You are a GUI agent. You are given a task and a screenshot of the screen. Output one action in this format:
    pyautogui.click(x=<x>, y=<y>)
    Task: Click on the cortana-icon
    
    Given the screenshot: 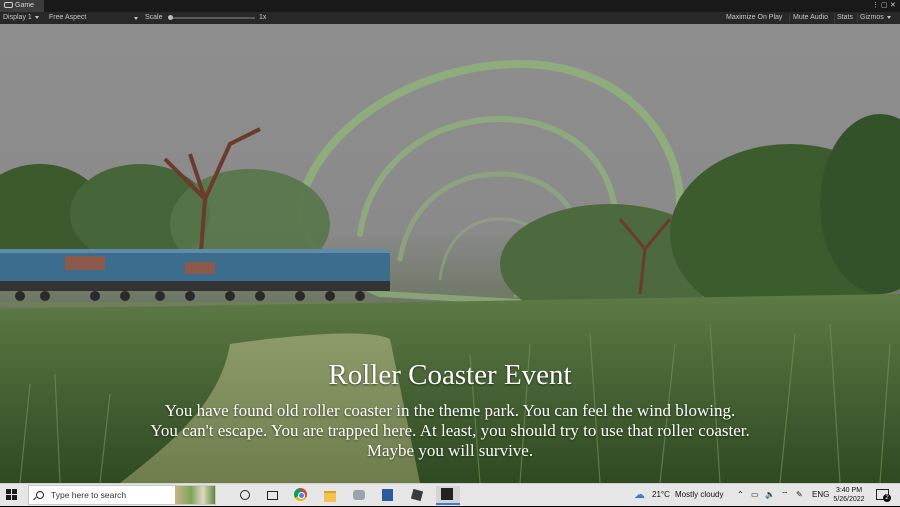 What is the action you would take?
    pyautogui.click(x=245, y=495)
    